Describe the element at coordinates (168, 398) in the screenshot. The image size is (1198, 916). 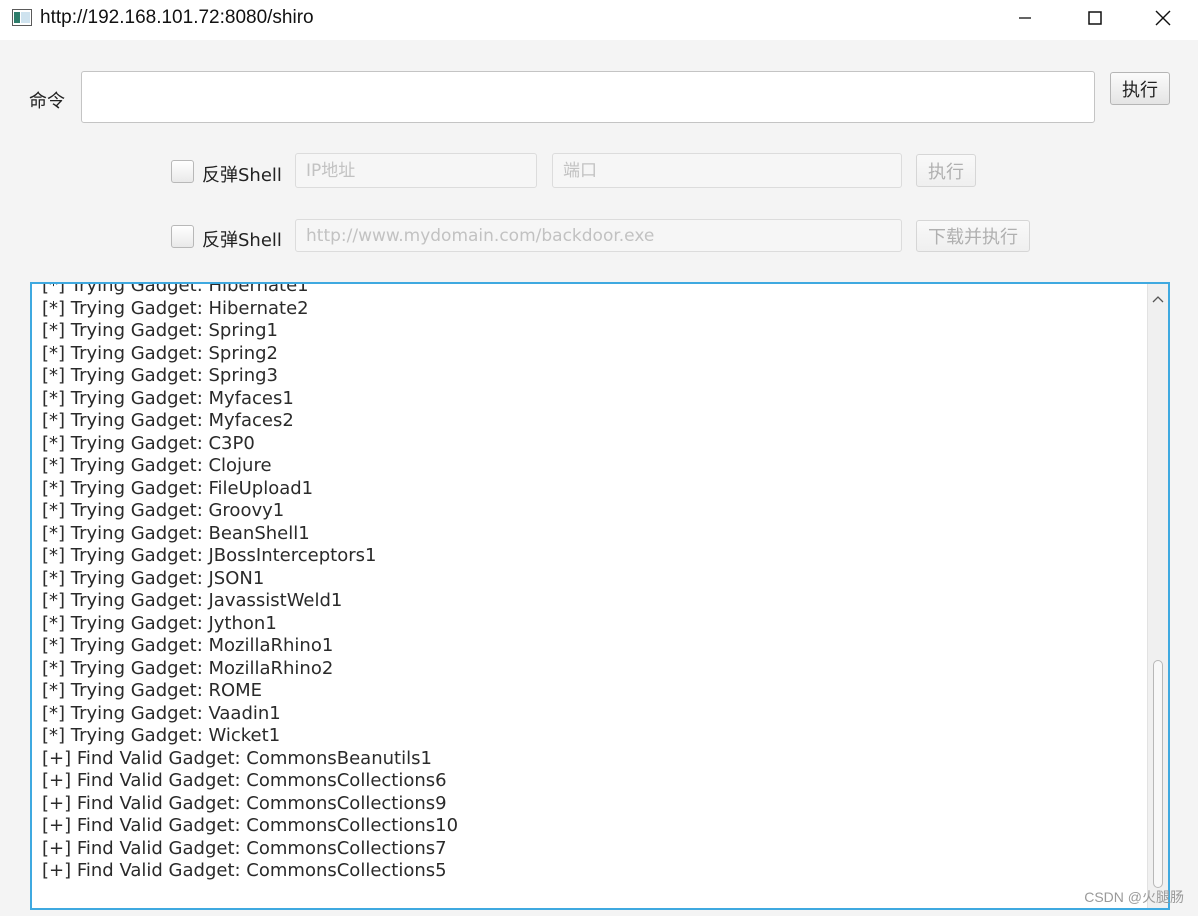
I see `log-line: [*] Trying Gadget: Myfaces1` at that location.